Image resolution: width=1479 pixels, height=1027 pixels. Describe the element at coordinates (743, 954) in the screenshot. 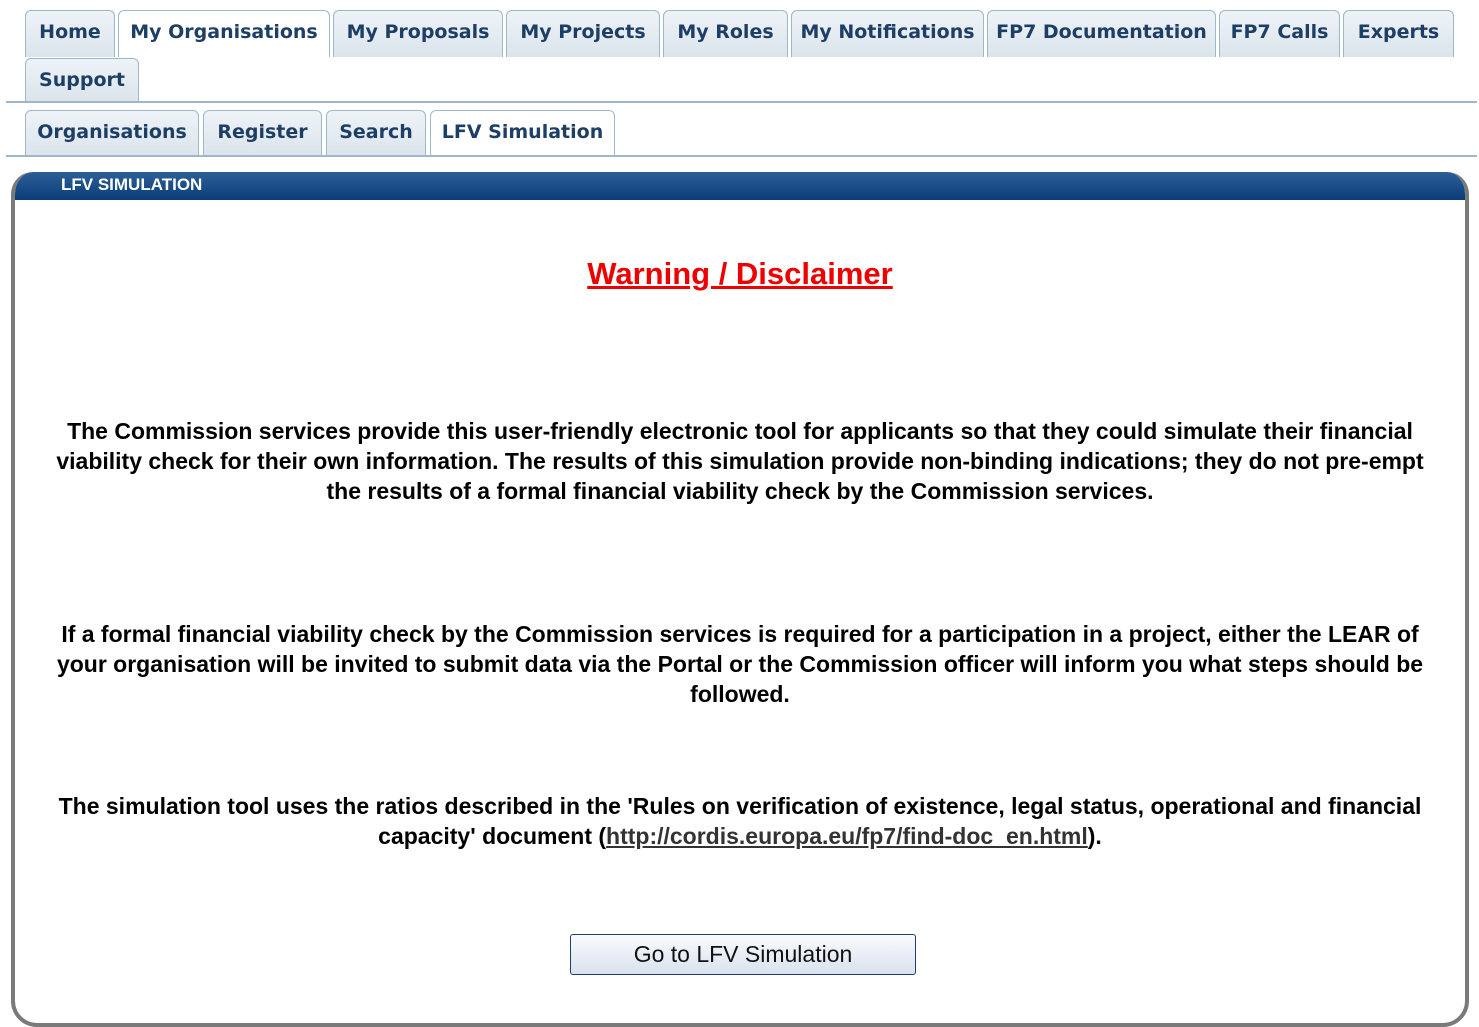

I see `go-to-lfv-simulation-button: Go to LFV Simulation` at that location.